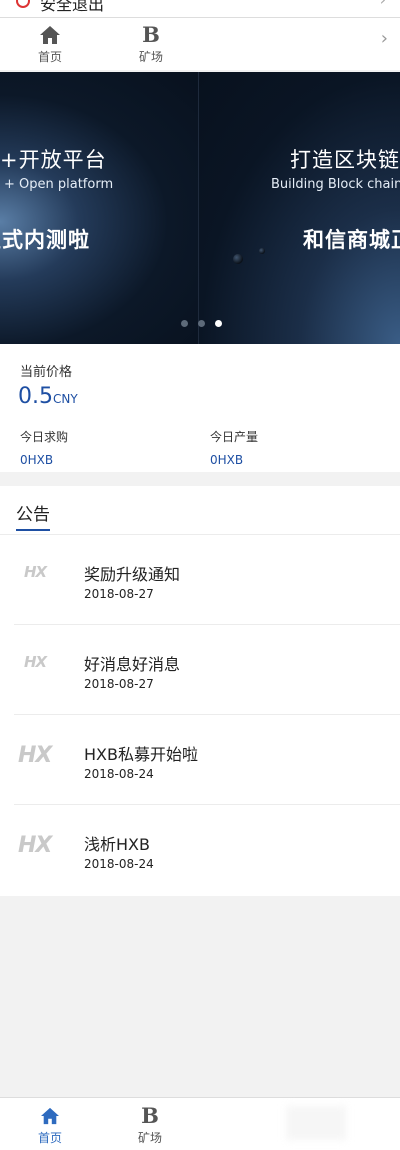 This screenshot has width=400, height=1150. Describe the element at coordinates (132, 574) in the screenshot. I see `announcement-item-title: 奖励升级通知` at that location.